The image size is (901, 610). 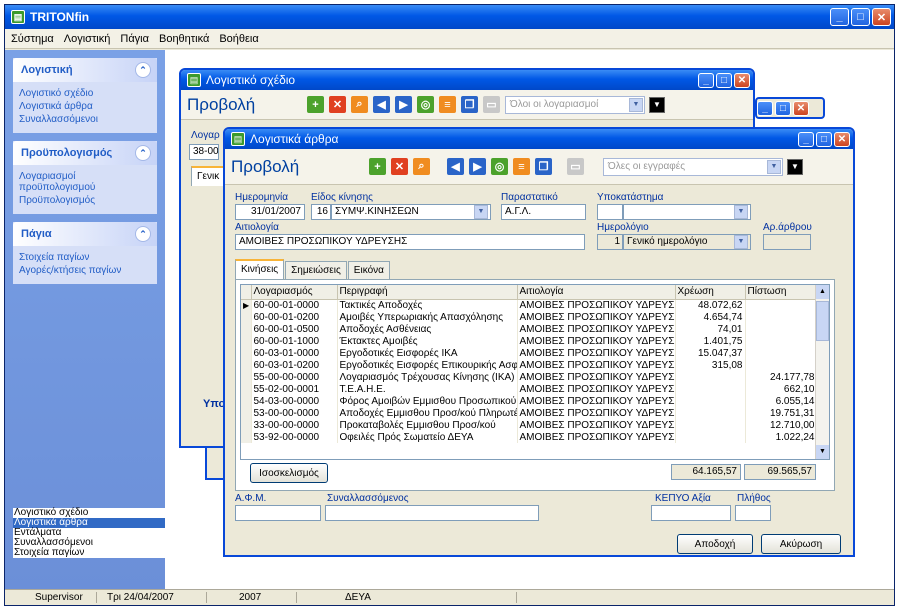 I want to click on cell-description: Λογαριασμός Τρέχουσας Κίνησης (ΙΚΑ), so click(x=427, y=377).